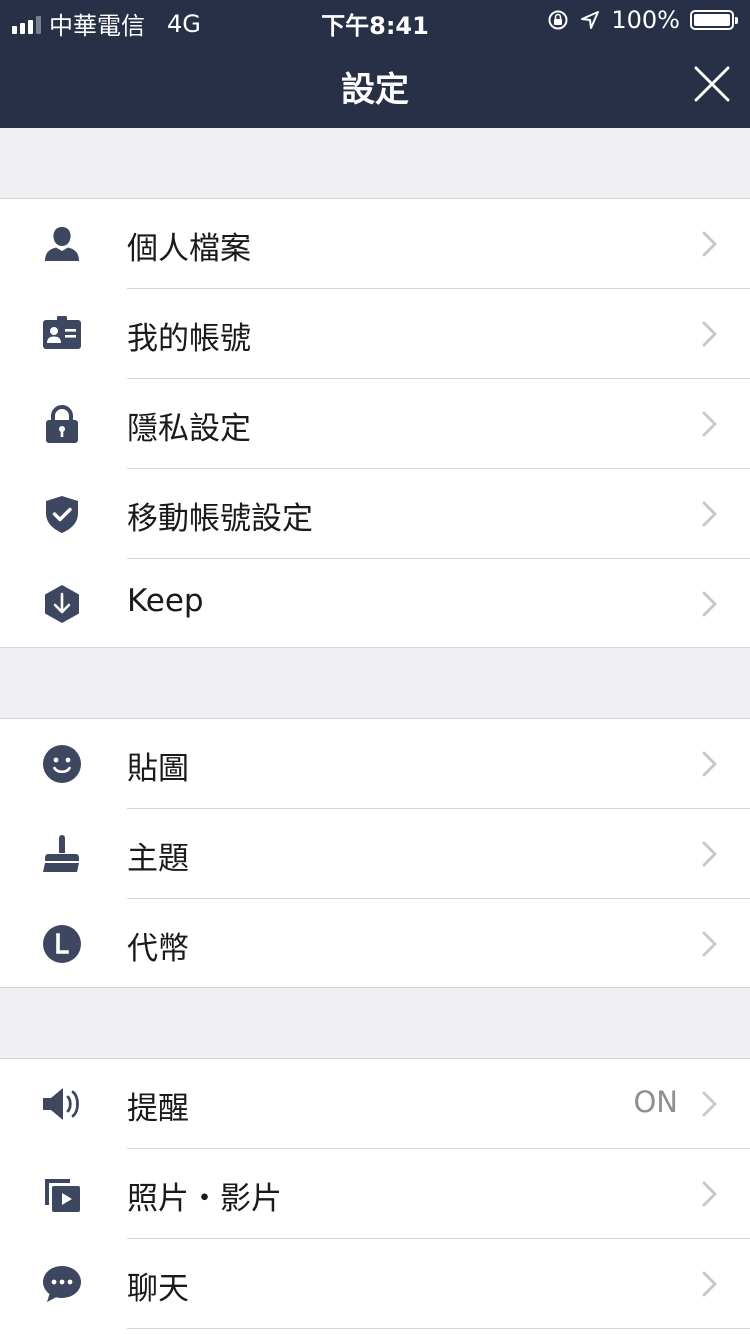  I want to click on settings-item-label: 聊天, so click(158, 1289).